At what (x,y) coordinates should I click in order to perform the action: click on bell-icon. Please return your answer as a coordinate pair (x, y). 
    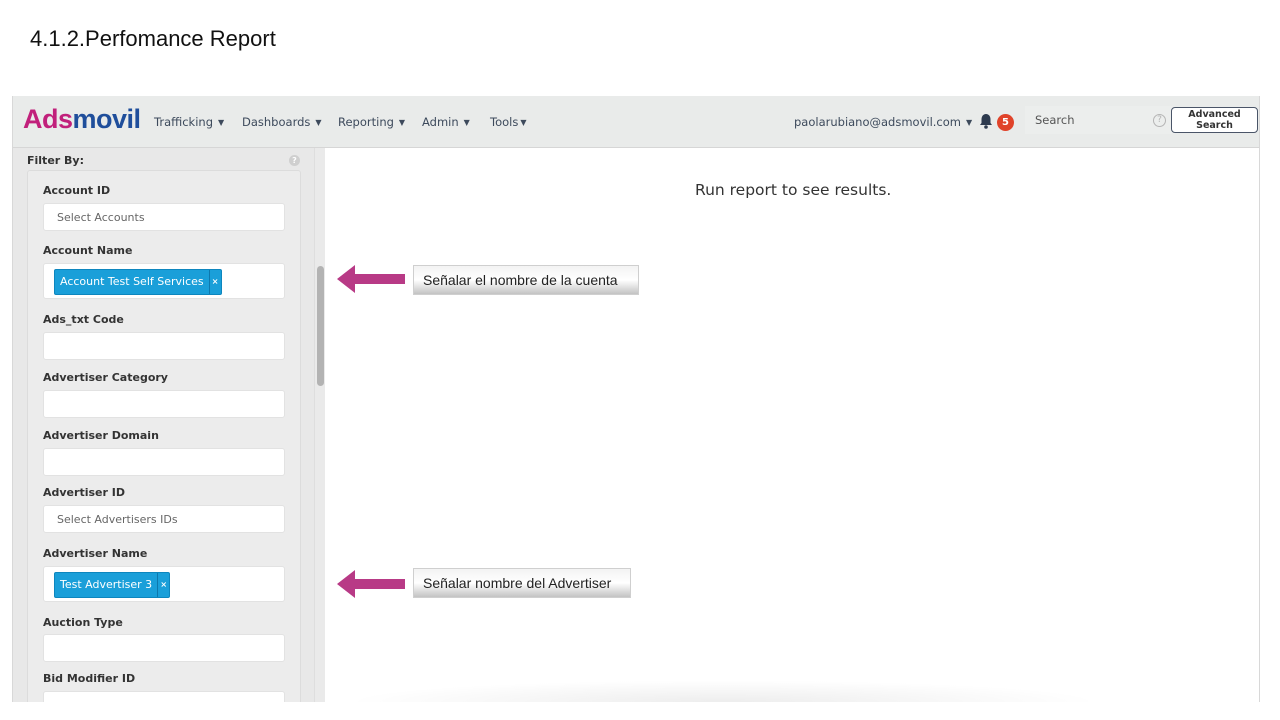
    Looking at the image, I should click on (986, 121).